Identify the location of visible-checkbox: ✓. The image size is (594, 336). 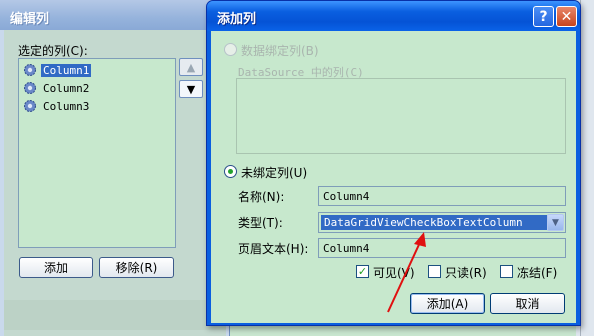
(362, 271).